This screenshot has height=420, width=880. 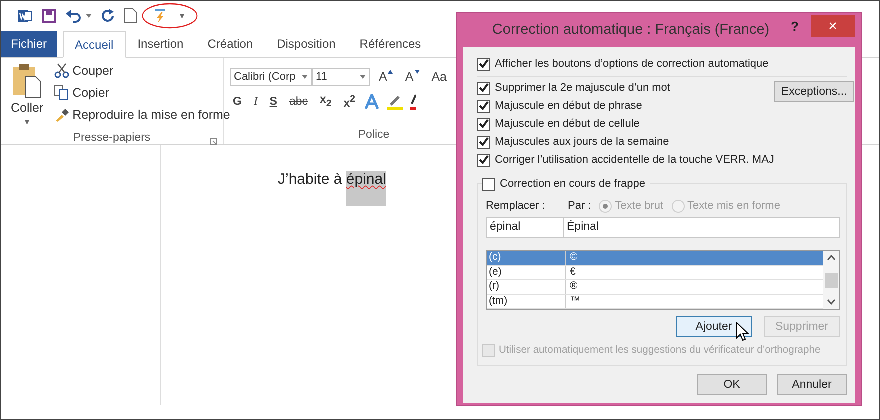 I want to click on with-label: Par :, so click(x=580, y=206).